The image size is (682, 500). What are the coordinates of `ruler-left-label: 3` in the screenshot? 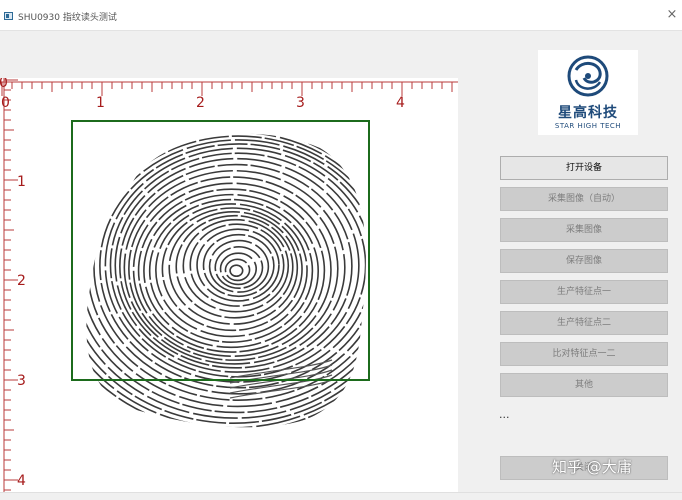 It's located at (21, 381).